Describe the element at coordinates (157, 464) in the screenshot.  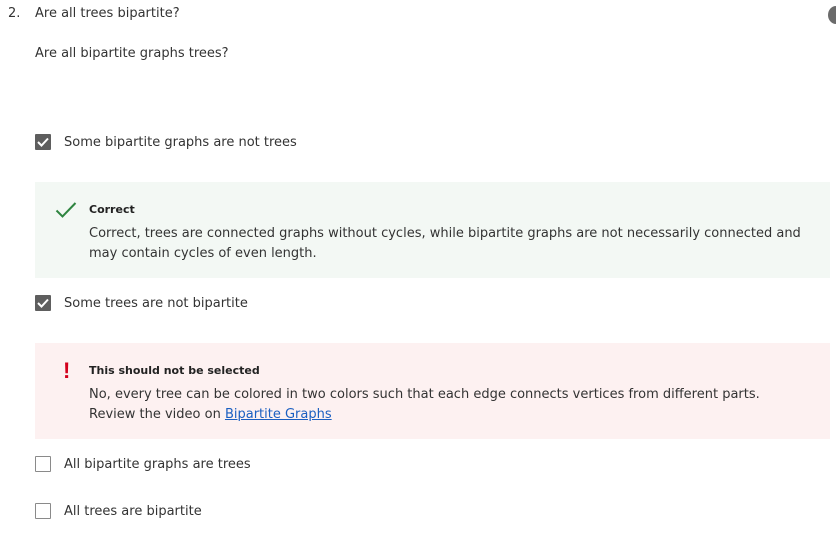
I see `option-label: All bipartite graphs are trees` at that location.